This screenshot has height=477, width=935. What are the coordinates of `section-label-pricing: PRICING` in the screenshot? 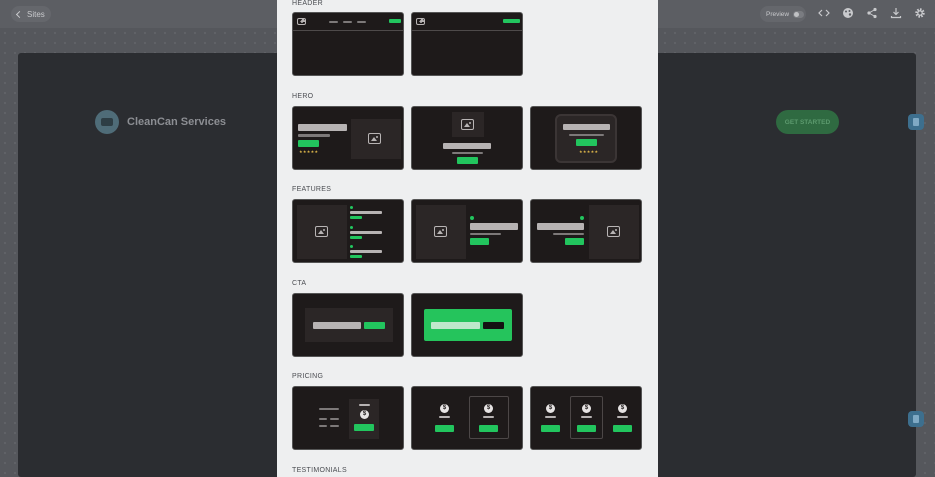 It's located at (308, 376).